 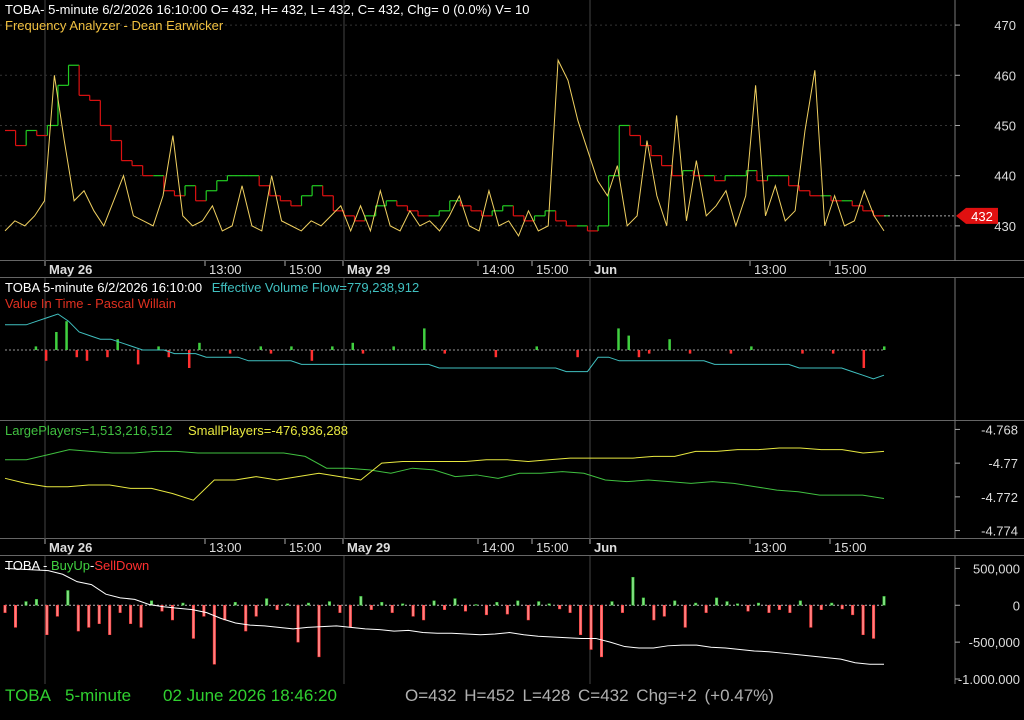 I want to click on players-tick-label: -4.774, so click(x=999, y=531).